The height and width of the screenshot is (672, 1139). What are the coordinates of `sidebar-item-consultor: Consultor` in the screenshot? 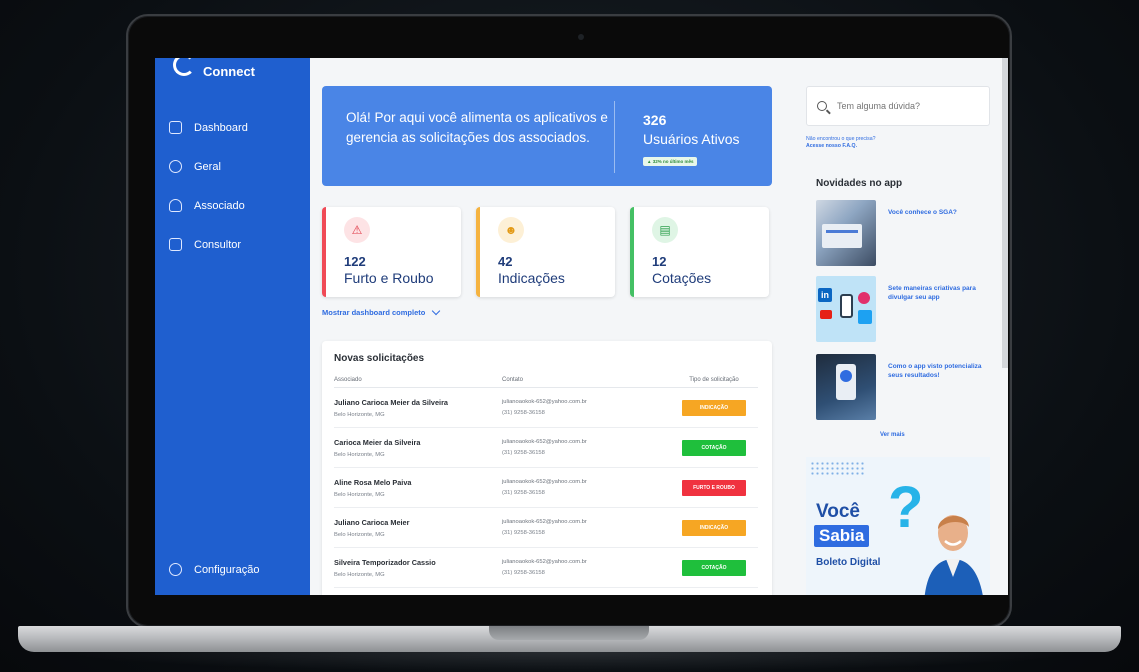 It's located at (232, 244).